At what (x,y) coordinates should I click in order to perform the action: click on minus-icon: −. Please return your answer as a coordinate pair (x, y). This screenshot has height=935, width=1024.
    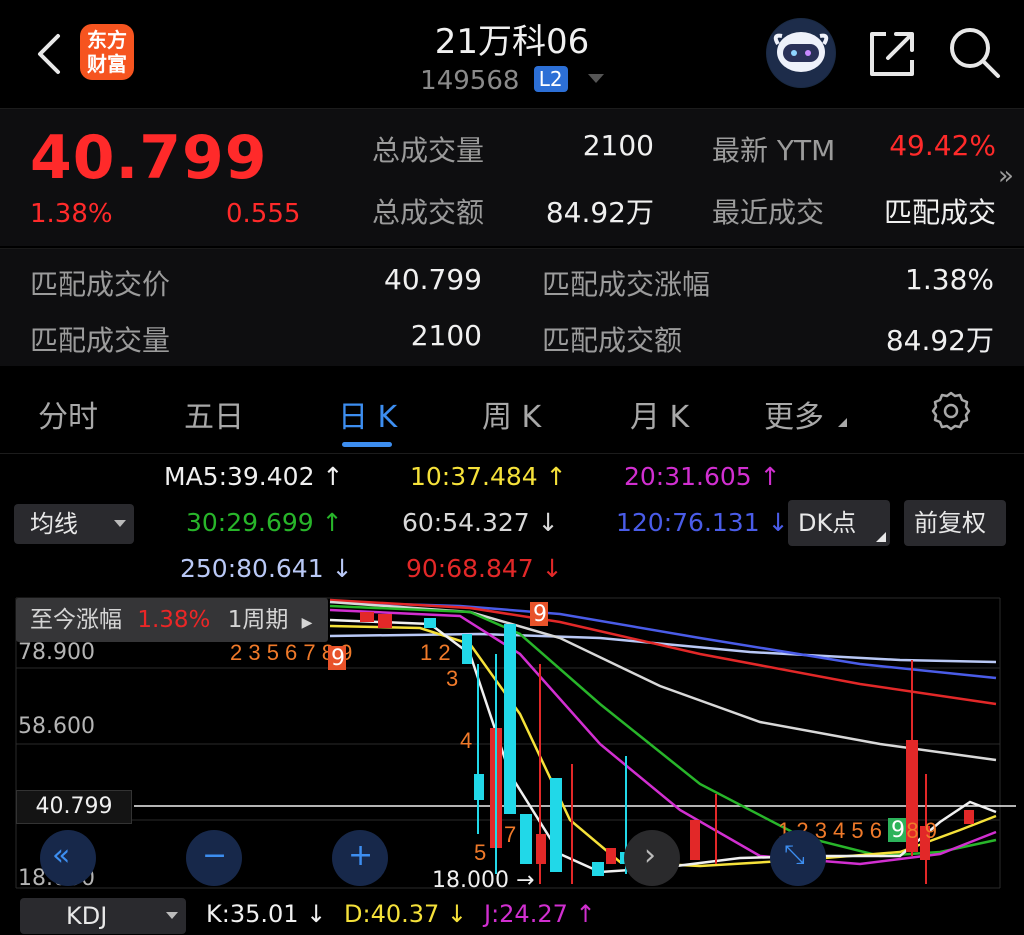
    Looking at the image, I should click on (215, 855).